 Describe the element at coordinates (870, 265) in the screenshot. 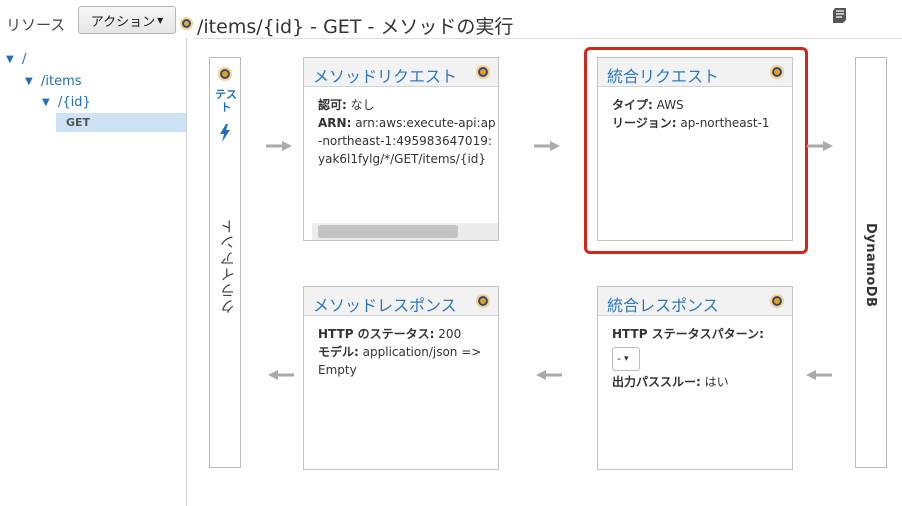

I see `backend-label: DynamoDB` at that location.